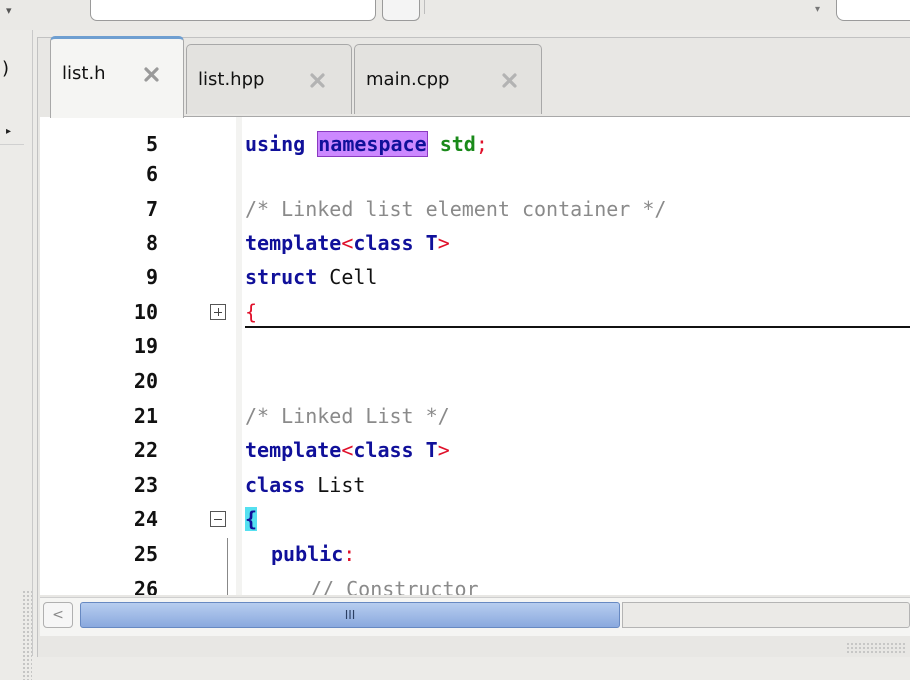 The image size is (910, 680). Describe the element at coordinates (151, 277) in the screenshot. I see `line-number: 9` at that location.